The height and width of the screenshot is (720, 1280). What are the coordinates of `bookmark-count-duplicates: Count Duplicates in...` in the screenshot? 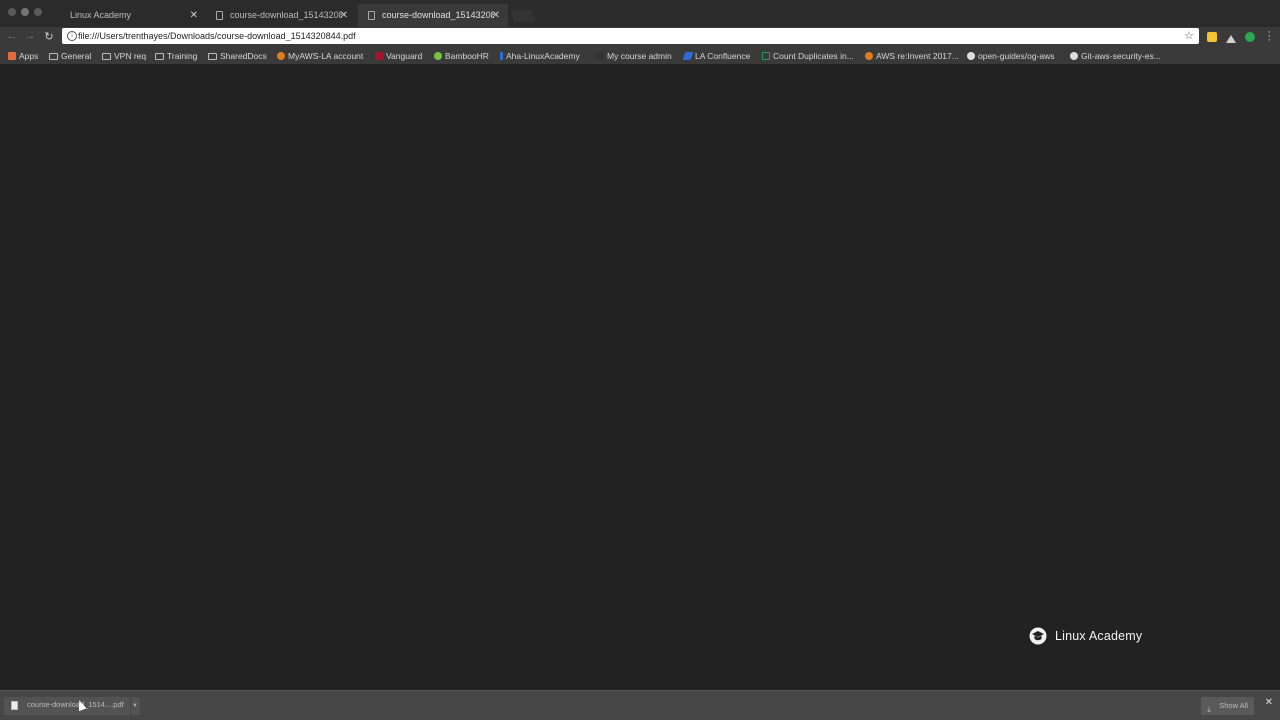 It's located at (808, 56).